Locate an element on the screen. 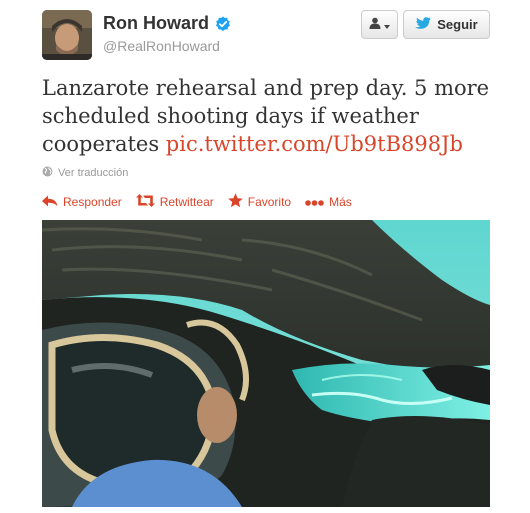  more-label: Más is located at coordinates (340, 202).